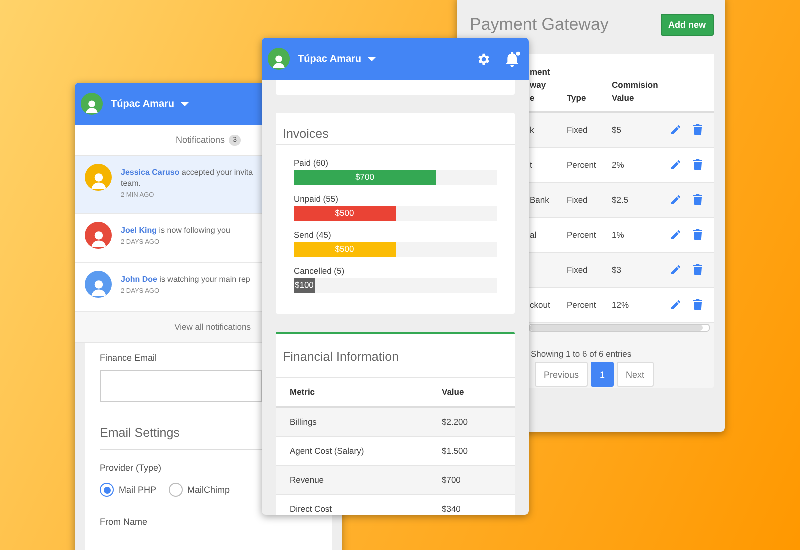 The height and width of the screenshot is (550, 800). Describe the element at coordinates (483, 59) in the screenshot. I see `settings-icon` at that location.